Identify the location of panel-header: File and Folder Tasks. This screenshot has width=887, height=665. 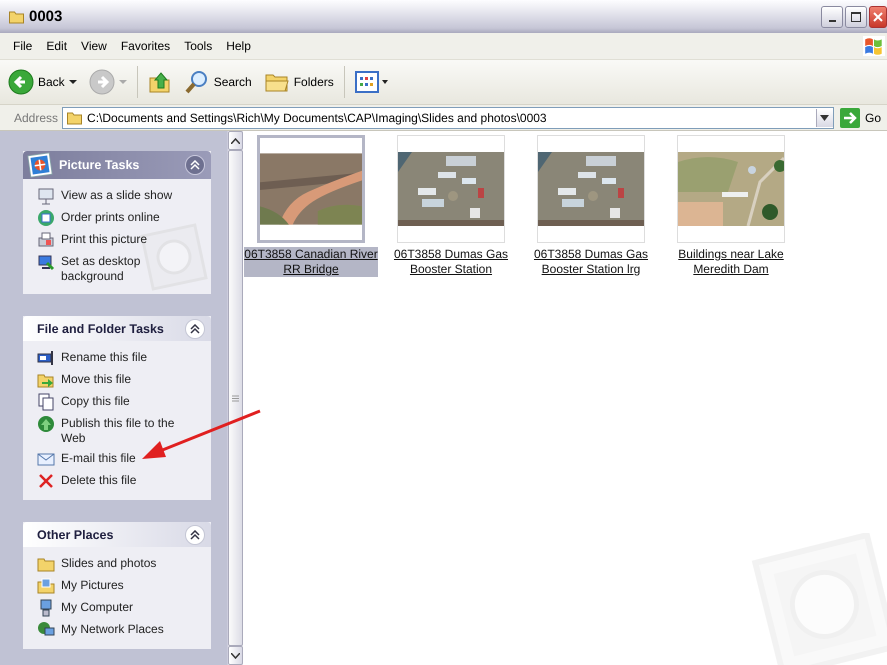
(117, 328).